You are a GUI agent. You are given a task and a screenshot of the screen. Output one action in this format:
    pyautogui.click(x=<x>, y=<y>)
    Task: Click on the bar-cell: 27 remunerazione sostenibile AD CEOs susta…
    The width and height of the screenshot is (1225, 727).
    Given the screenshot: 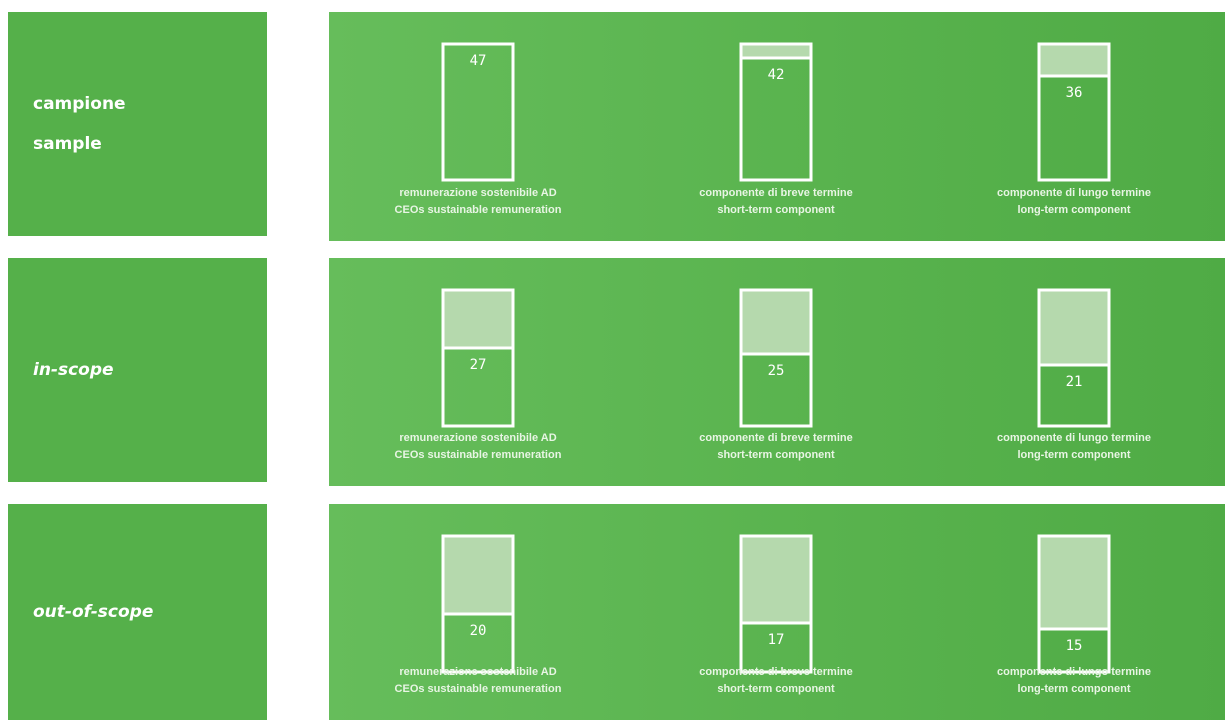 What is the action you would take?
    pyautogui.click(x=478, y=372)
    